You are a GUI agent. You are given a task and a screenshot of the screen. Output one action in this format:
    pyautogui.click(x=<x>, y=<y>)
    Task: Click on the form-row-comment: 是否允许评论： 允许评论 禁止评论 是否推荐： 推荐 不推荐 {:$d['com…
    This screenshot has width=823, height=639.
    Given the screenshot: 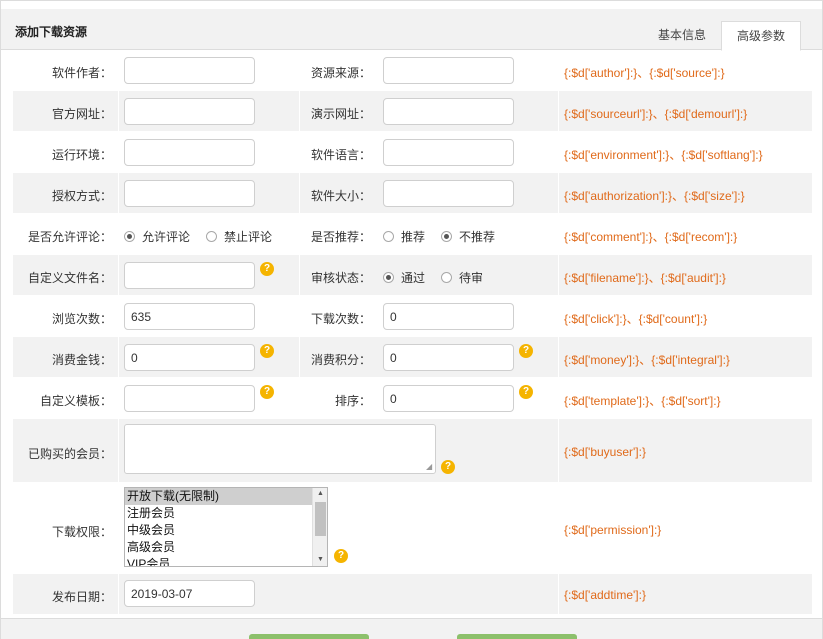 What is the action you would take?
    pyautogui.click(x=412, y=234)
    